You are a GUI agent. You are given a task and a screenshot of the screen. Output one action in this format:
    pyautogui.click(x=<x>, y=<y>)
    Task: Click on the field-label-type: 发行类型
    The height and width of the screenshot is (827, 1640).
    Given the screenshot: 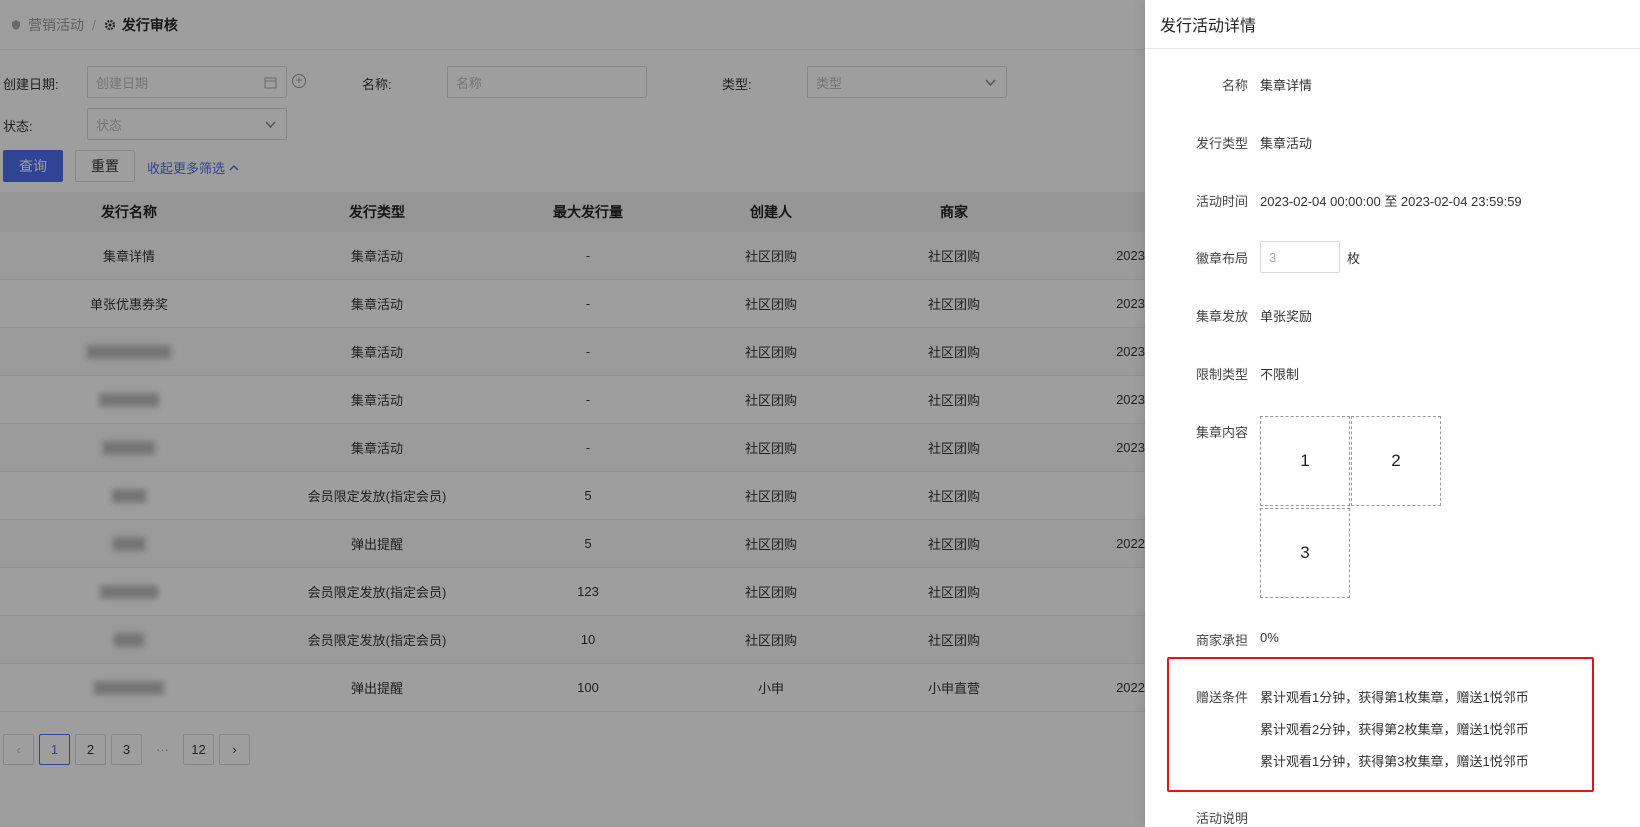 What is the action you would take?
    pyautogui.click(x=1221, y=143)
    